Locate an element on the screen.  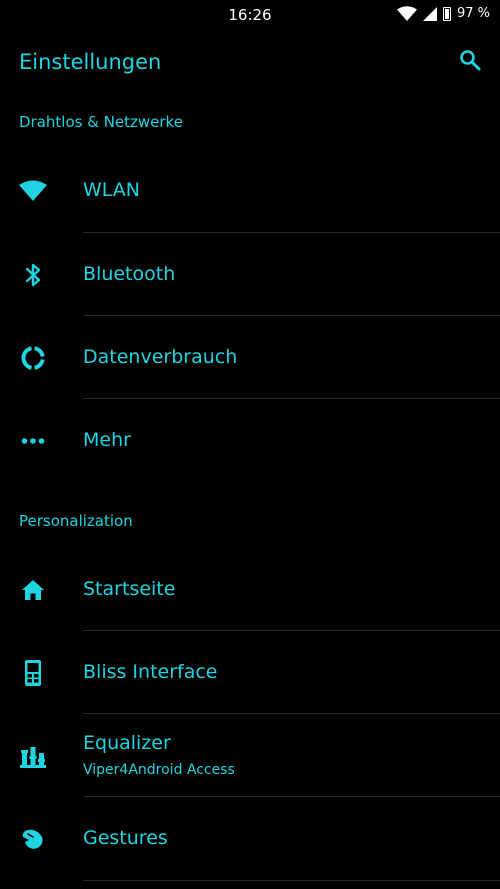
home-icon is located at coordinates (33, 590).